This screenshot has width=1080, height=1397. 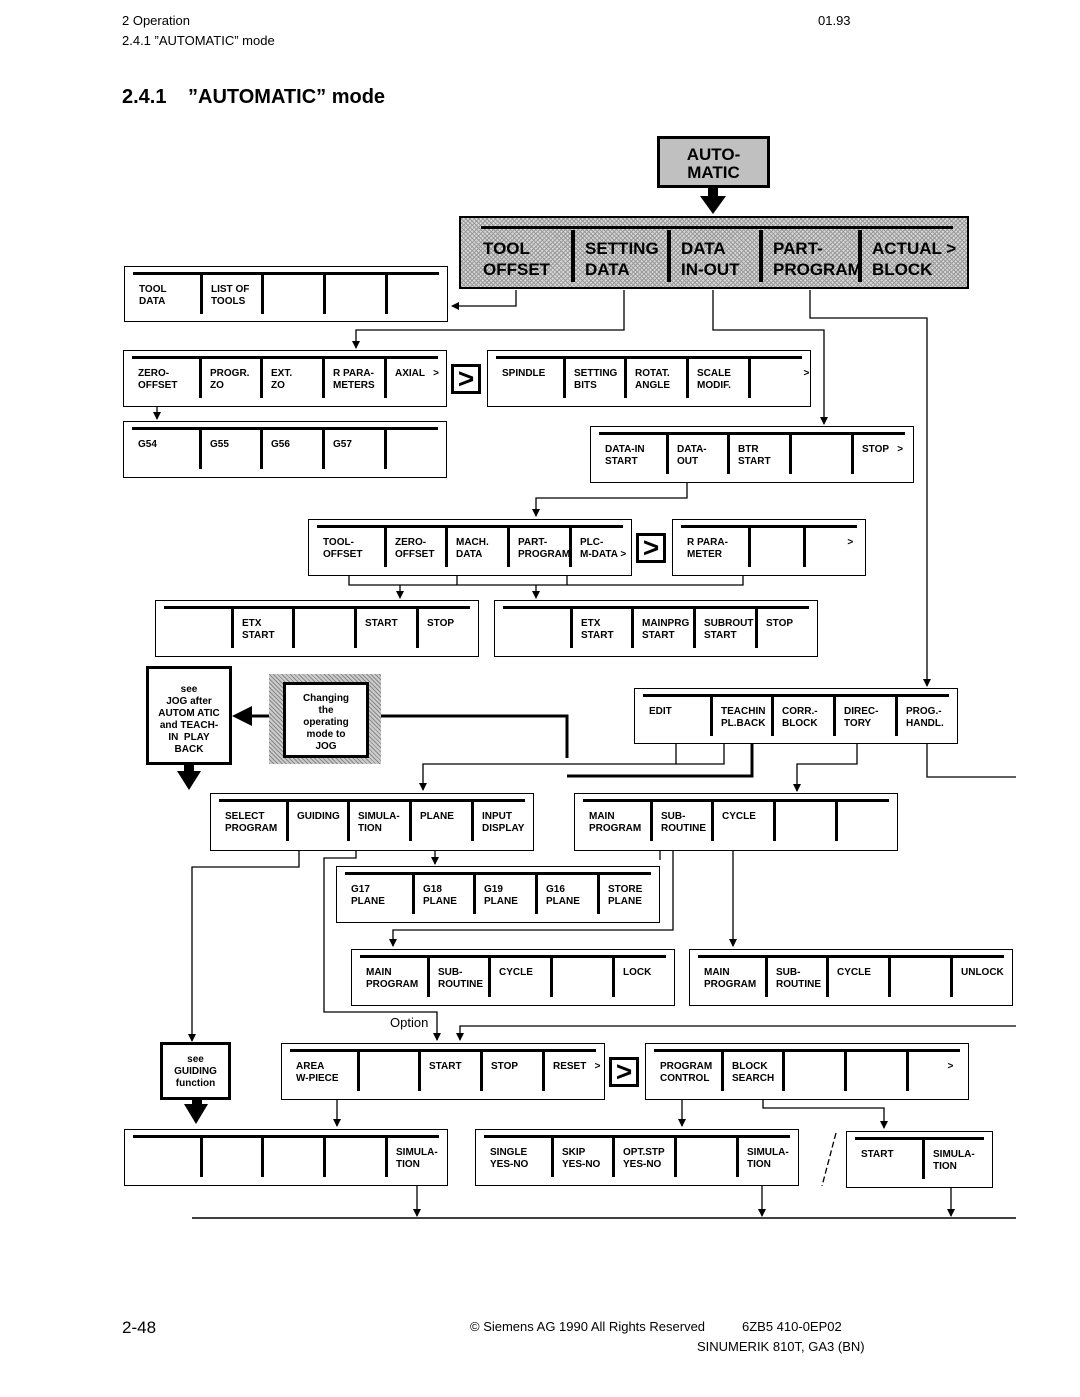 What do you see at coordinates (686, 1071) in the screenshot?
I see `softkey: PROGRAM CONTROL` at bounding box center [686, 1071].